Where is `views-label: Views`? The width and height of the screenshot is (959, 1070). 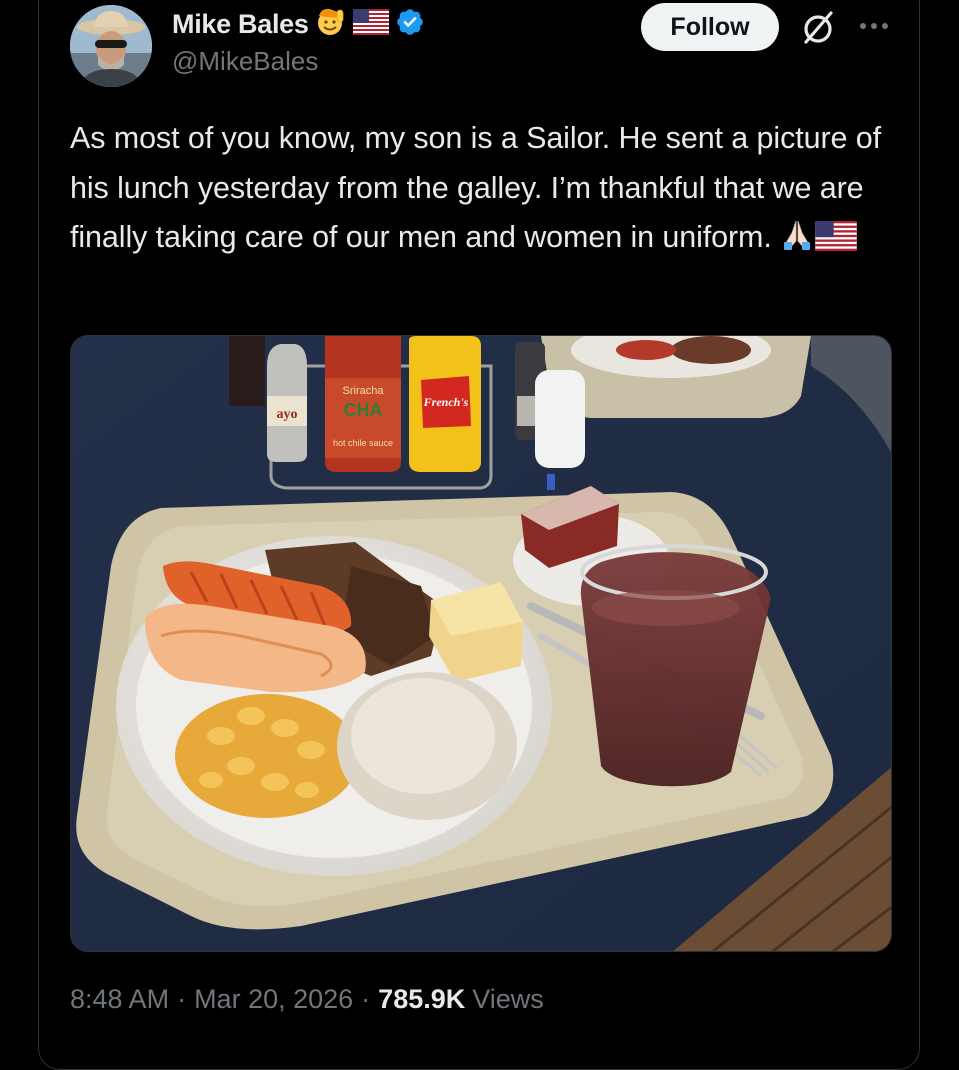
views-label: Views is located at coordinates (508, 999).